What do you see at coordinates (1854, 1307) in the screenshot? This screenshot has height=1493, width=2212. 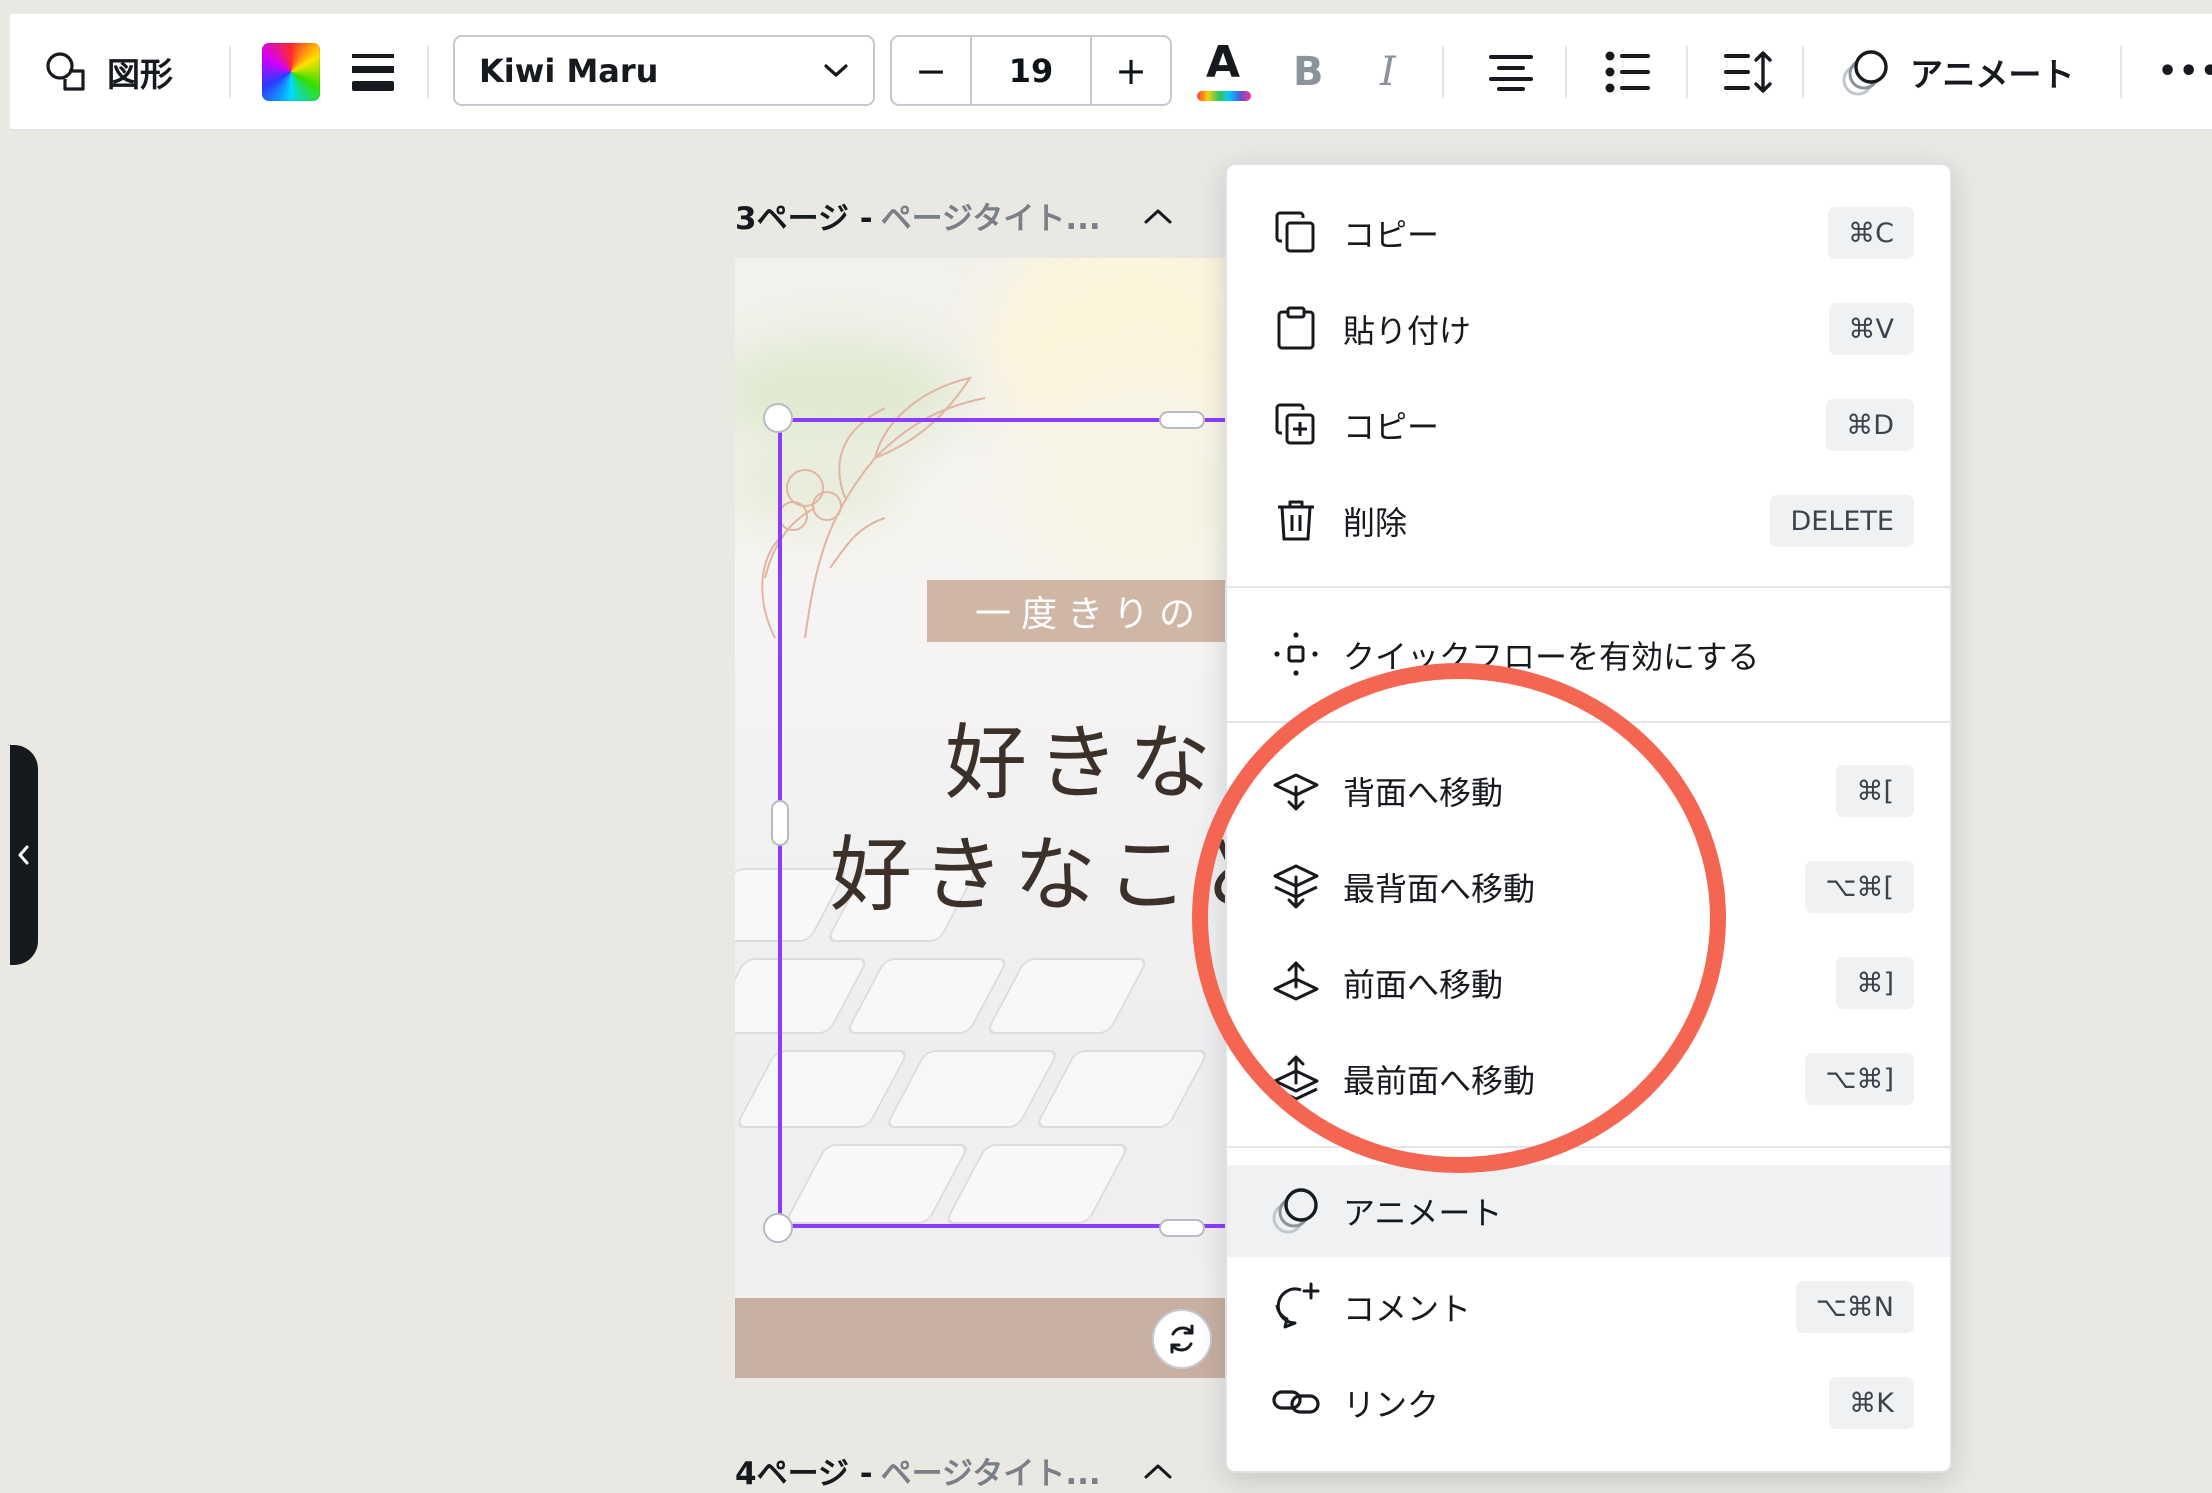 I see `shortcut-badge: ⌥⌘N` at bounding box center [1854, 1307].